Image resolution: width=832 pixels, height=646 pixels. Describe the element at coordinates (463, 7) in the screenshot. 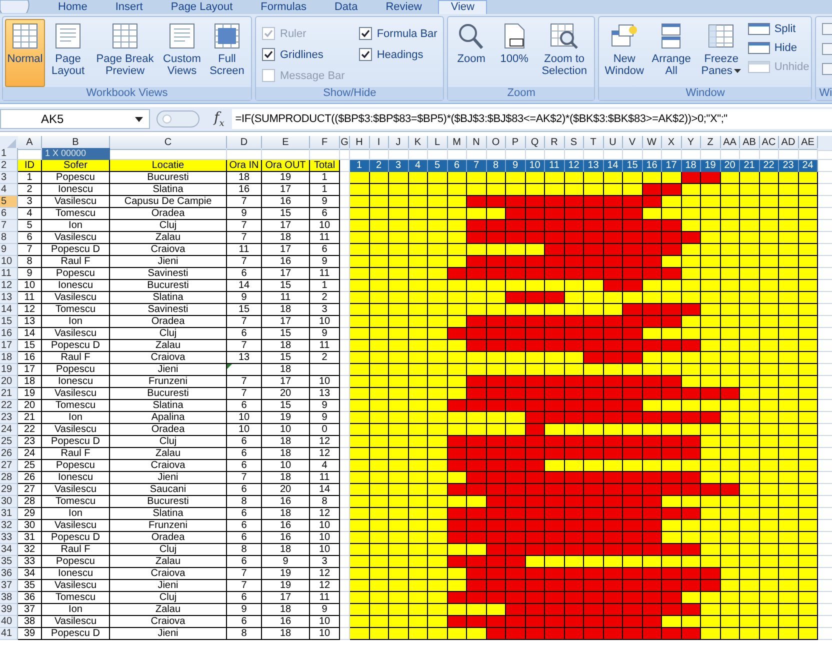

I see `ribbon-tab: View` at that location.